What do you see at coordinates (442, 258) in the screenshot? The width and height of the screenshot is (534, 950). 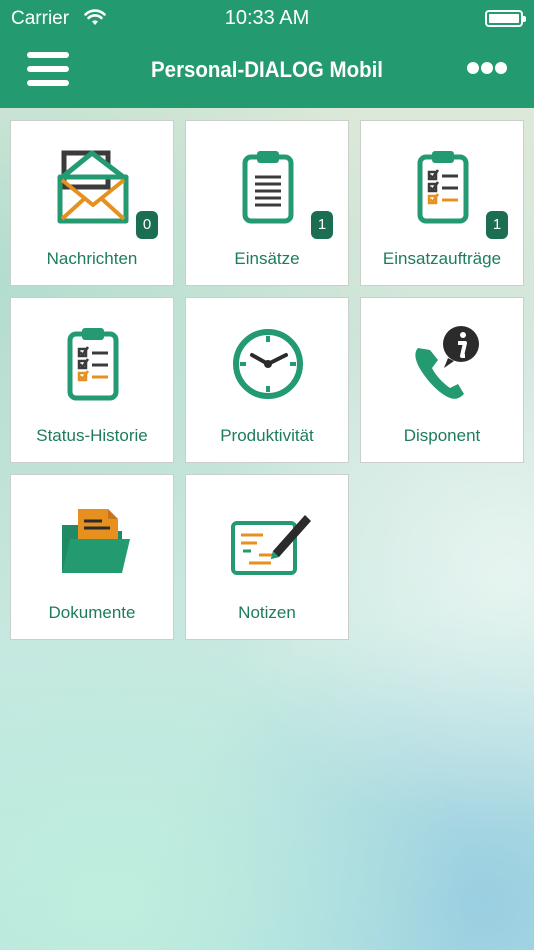 I see `tile-label: Einsatzaufträge` at bounding box center [442, 258].